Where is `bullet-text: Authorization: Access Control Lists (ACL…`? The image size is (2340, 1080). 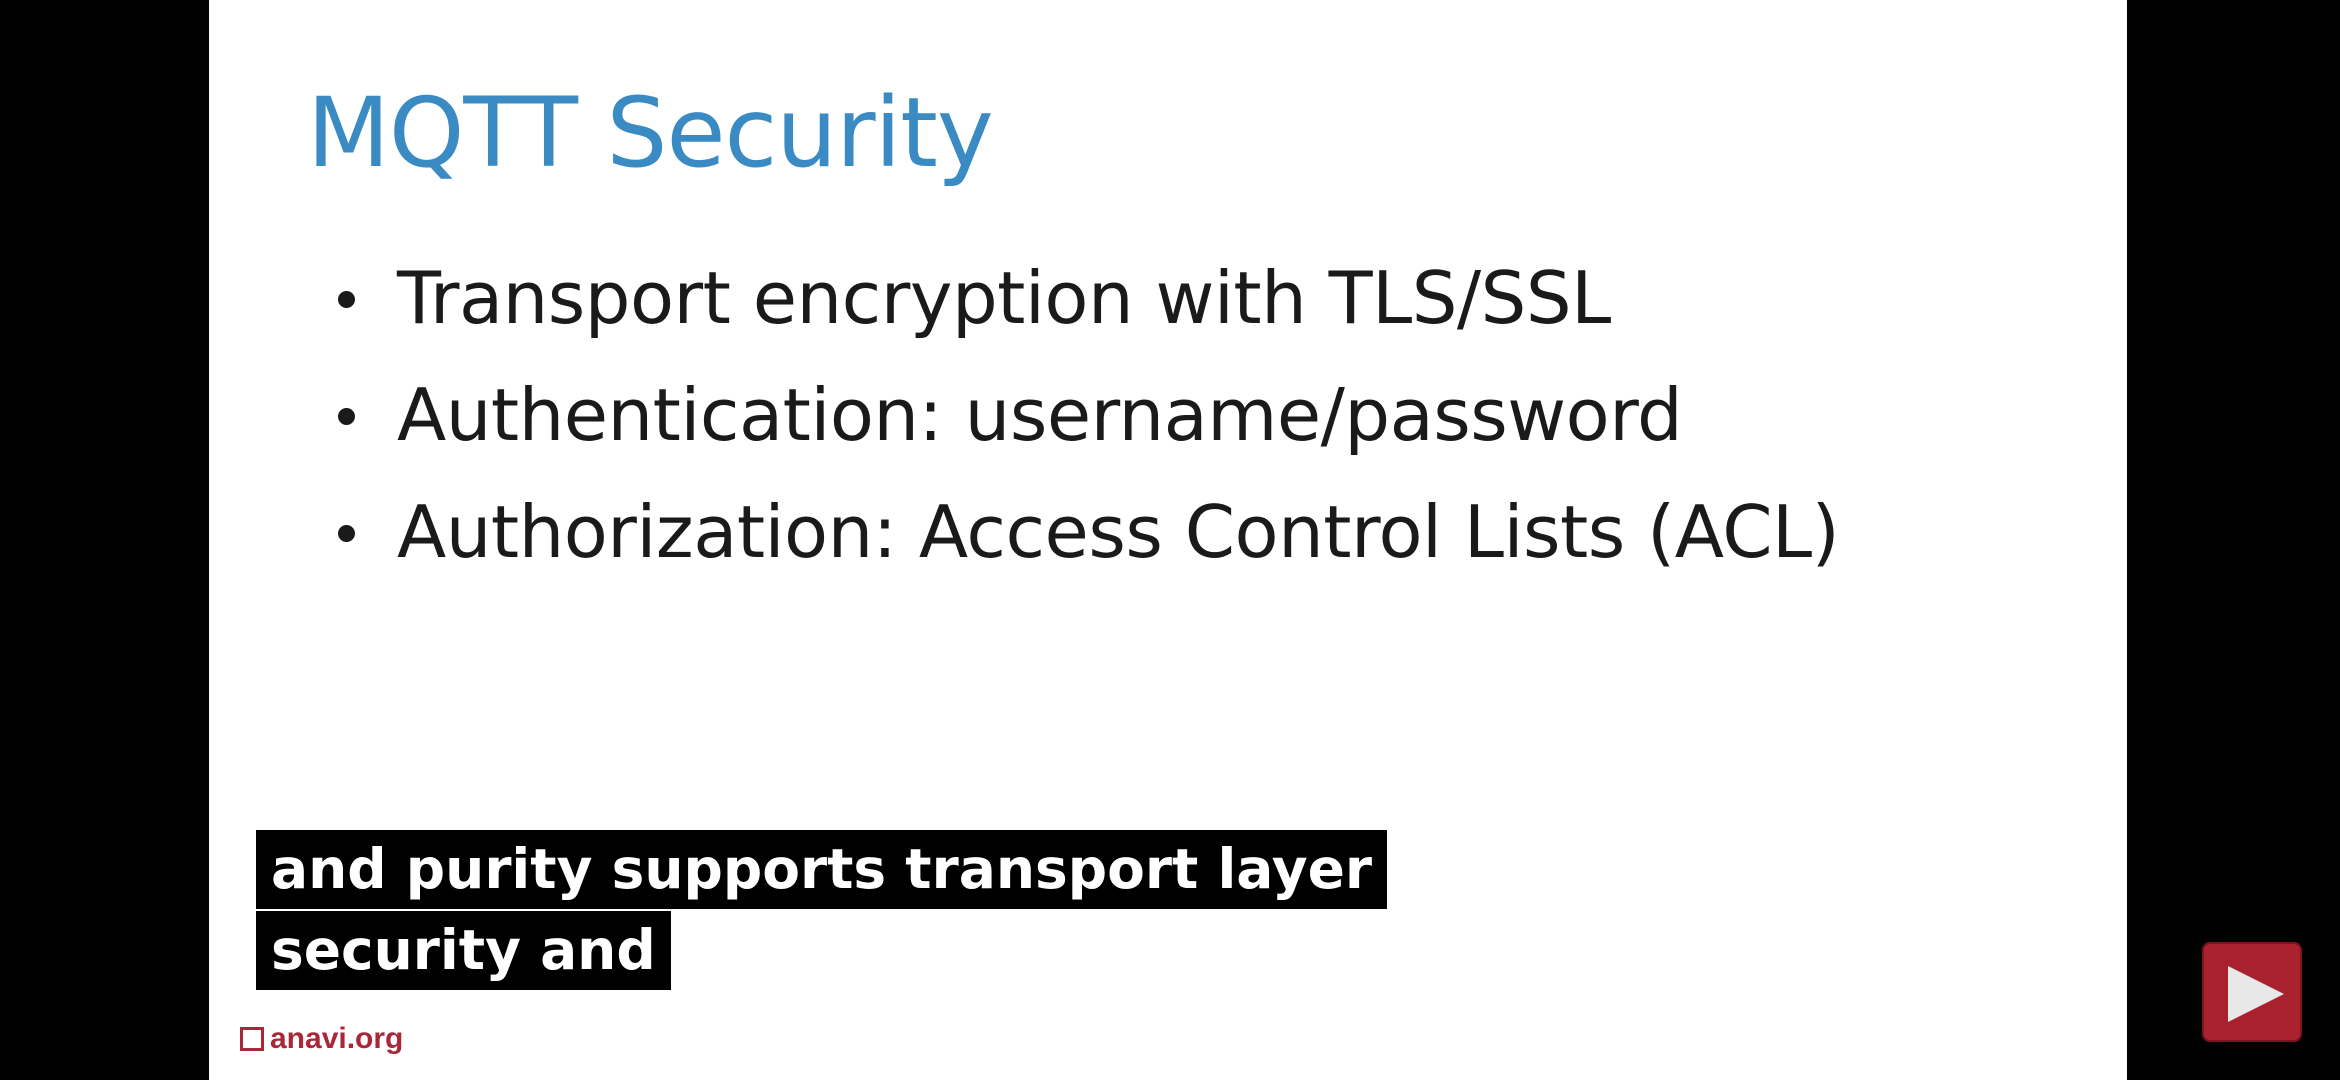 bullet-text: Authorization: Access Control Lists (ACL… is located at coordinates (1118, 532).